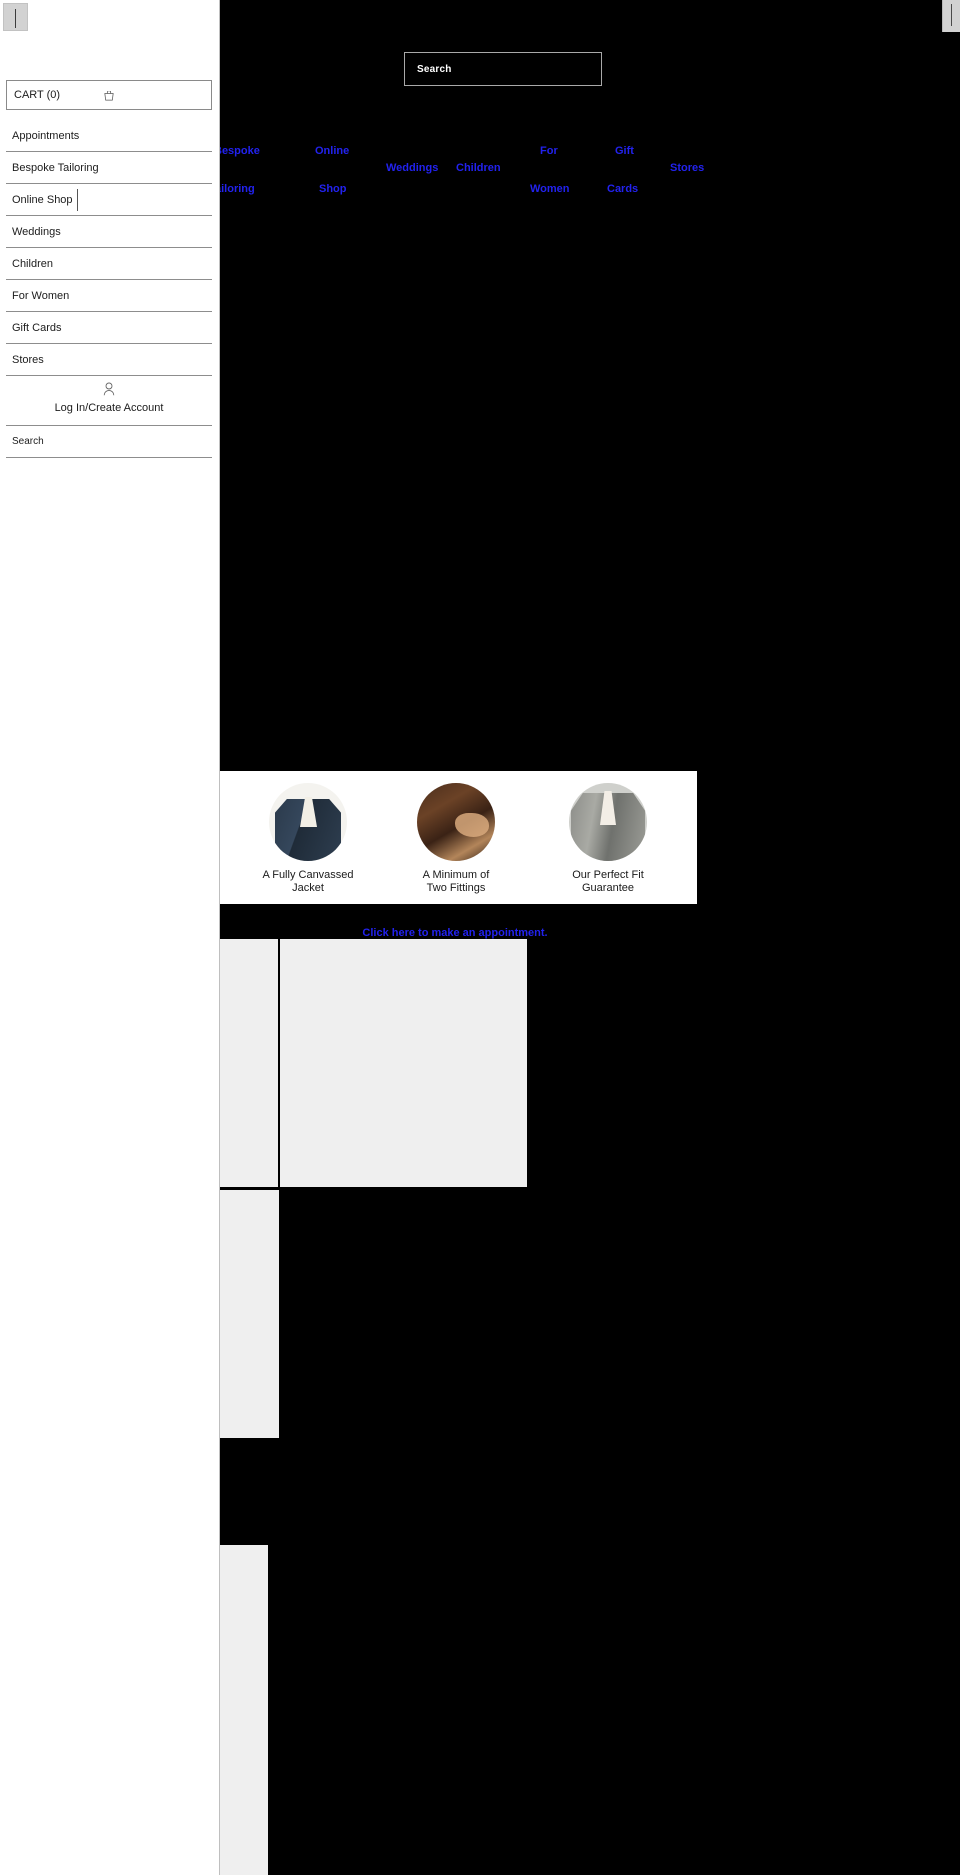 This screenshot has width=960, height=1875. I want to click on tailor-fitting-photo, so click(456, 822).